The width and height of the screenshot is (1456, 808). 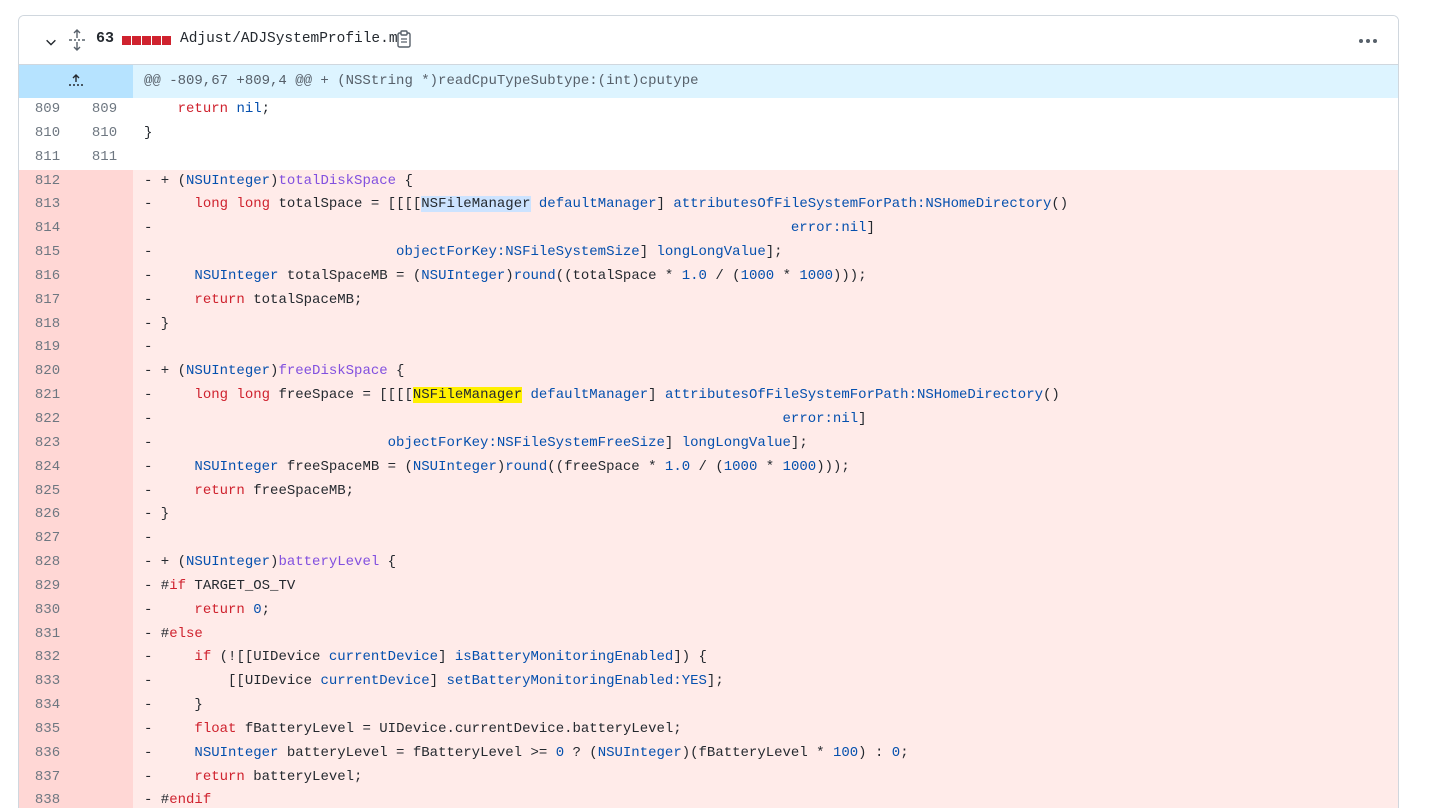 What do you see at coordinates (708, 372) in the screenshot?
I see `deleted-line: 820 - + (NSUInteger)freeDiskSpace {` at bounding box center [708, 372].